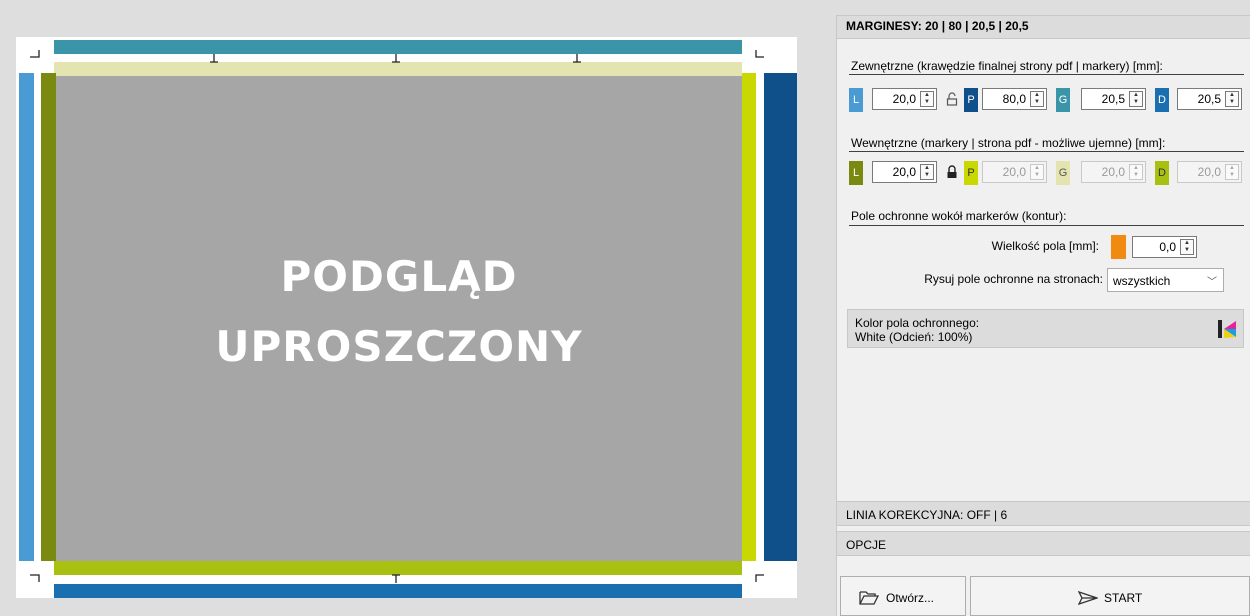 This screenshot has height=616, width=1250. I want to click on color-picker-icon, so click(1227, 329).